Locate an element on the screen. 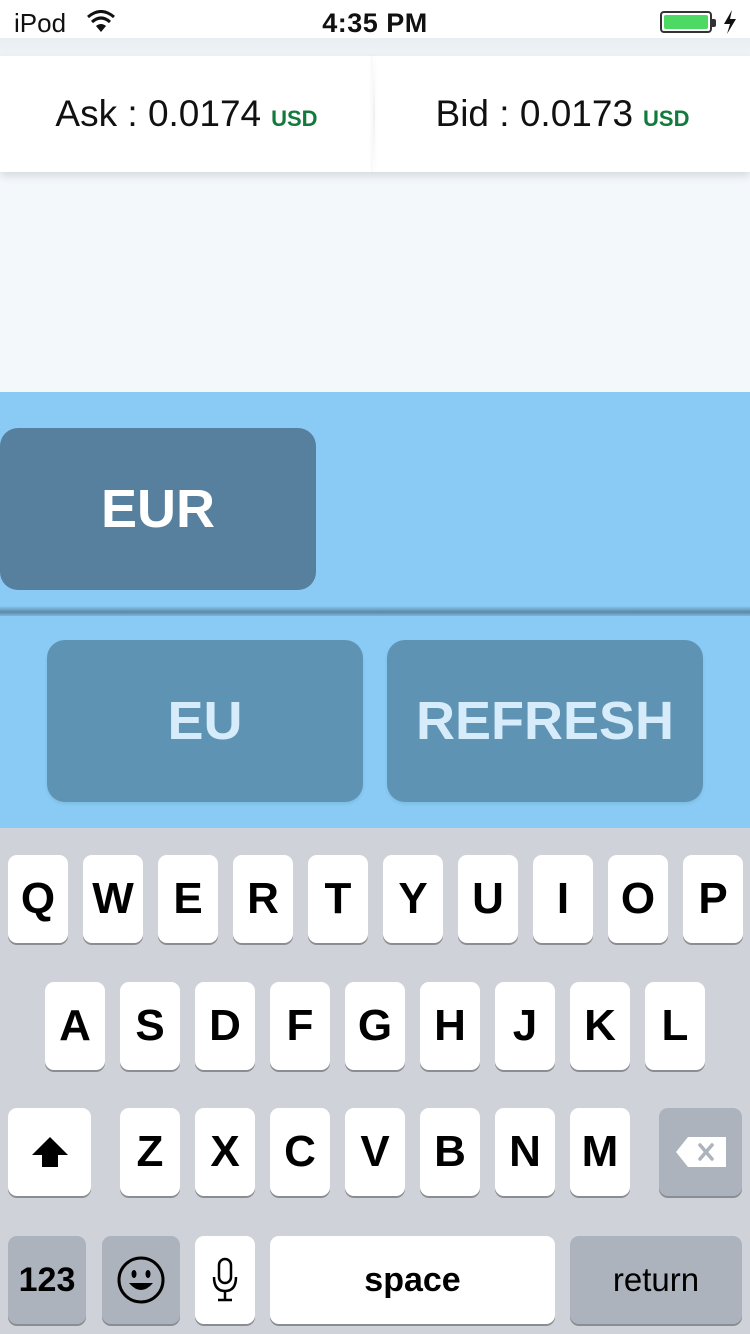 Image resolution: width=750 pixels, height=1334 pixels. emoji-key is located at coordinates (141, 1280).